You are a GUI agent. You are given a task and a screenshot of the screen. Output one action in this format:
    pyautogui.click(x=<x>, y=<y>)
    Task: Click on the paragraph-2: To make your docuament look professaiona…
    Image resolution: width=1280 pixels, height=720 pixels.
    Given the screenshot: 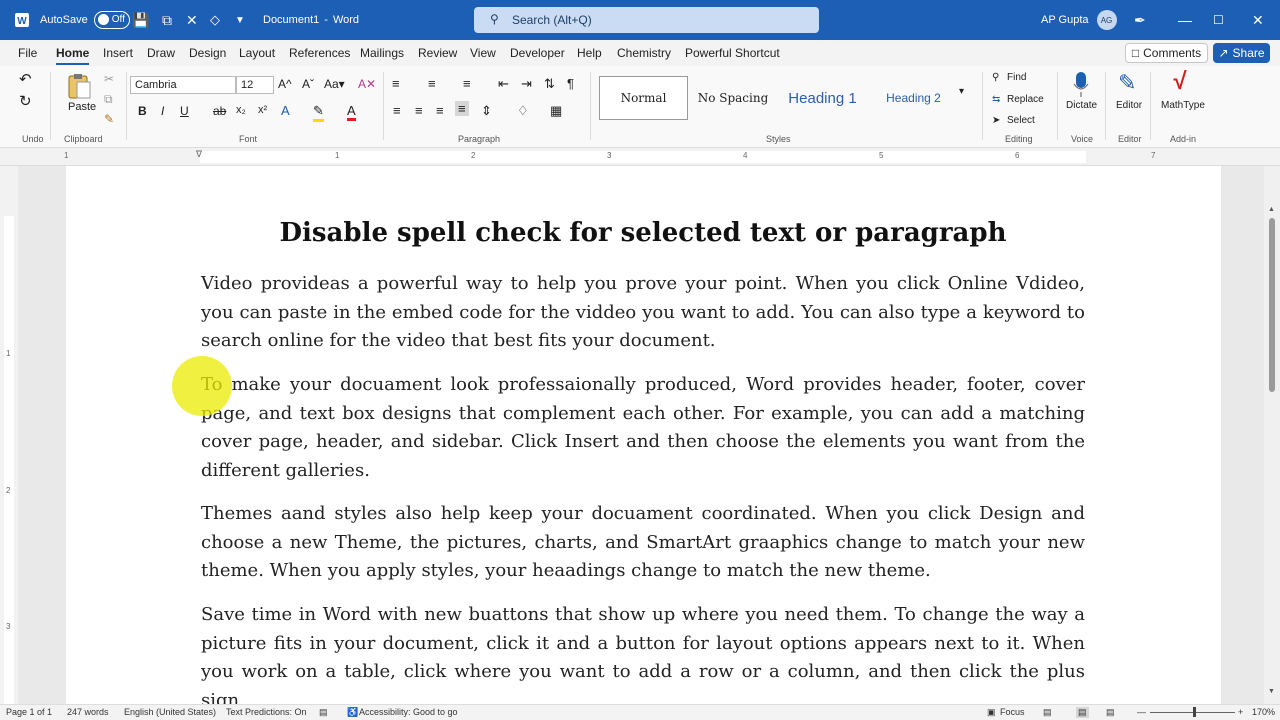 What is the action you would take?
    pyautogui.click(x=643, y=428)
    